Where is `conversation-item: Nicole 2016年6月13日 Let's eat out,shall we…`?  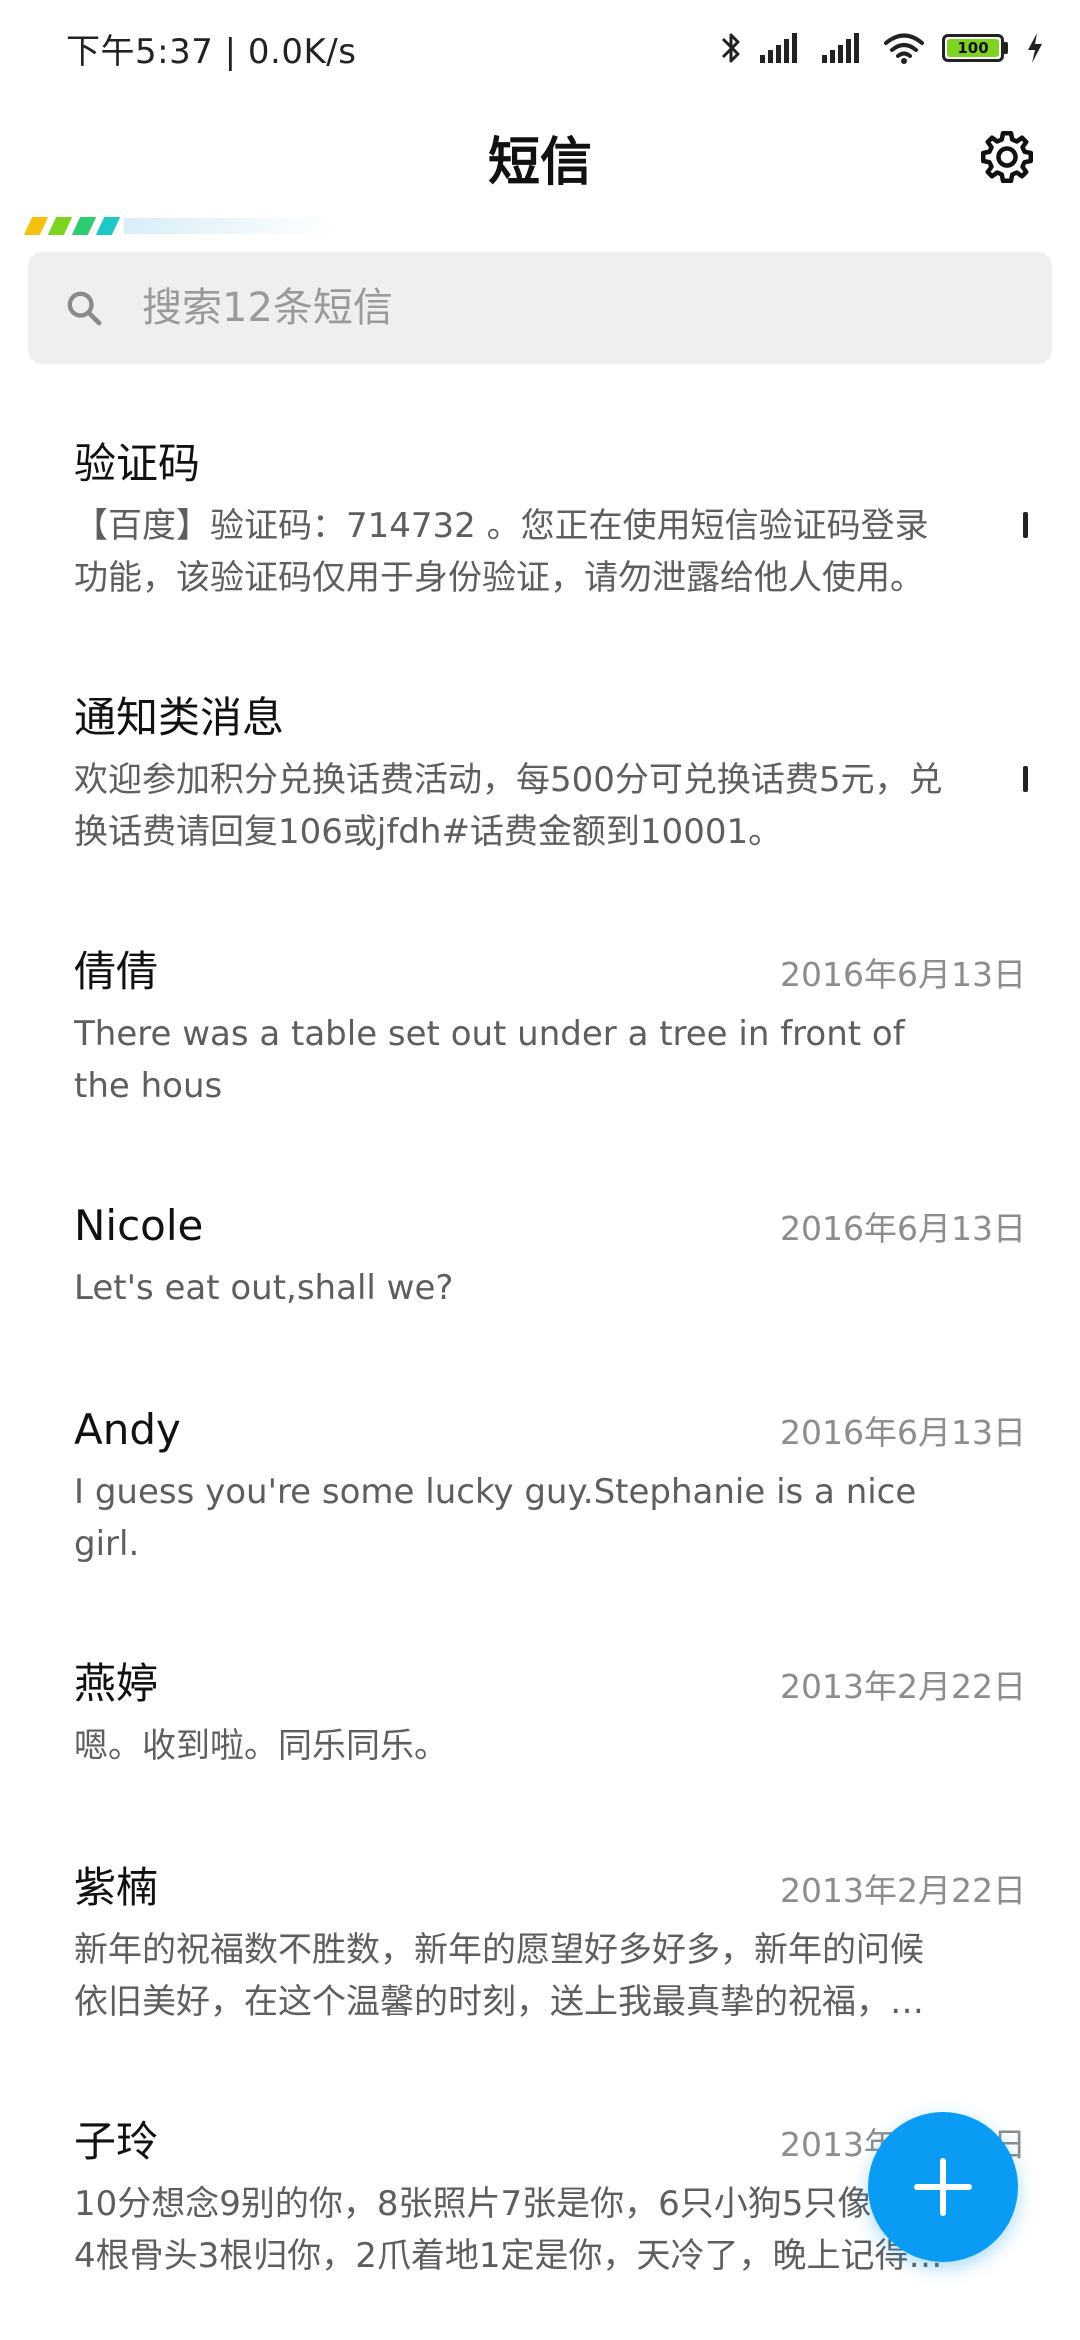
conversation-item: Nicole 2016年6月13日 Let's eat out,shall we… is located at coordinates (540, 1264).